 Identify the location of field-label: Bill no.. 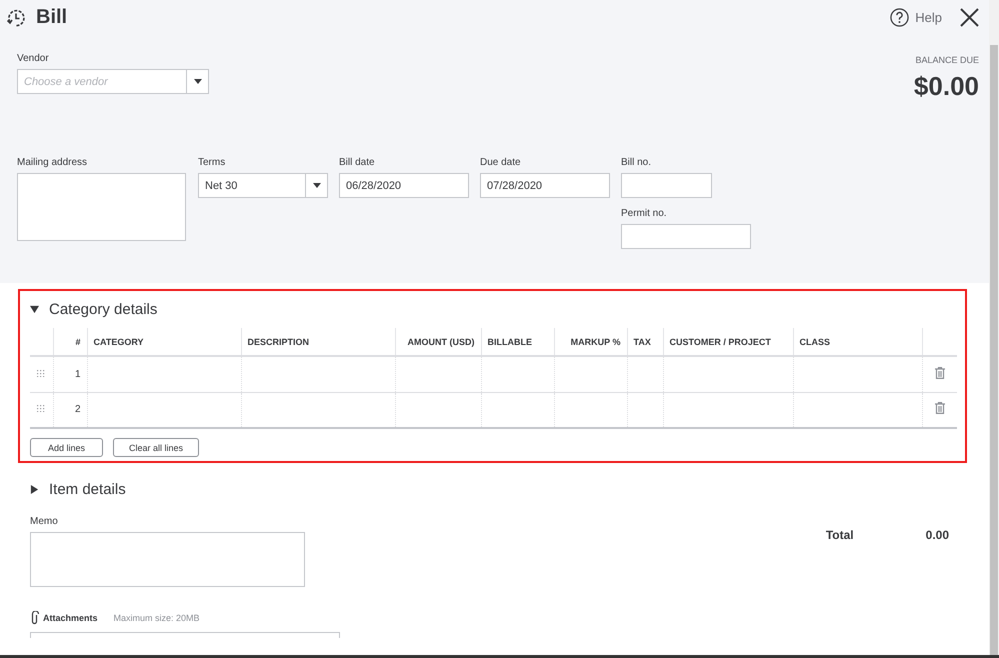
(636, 162).